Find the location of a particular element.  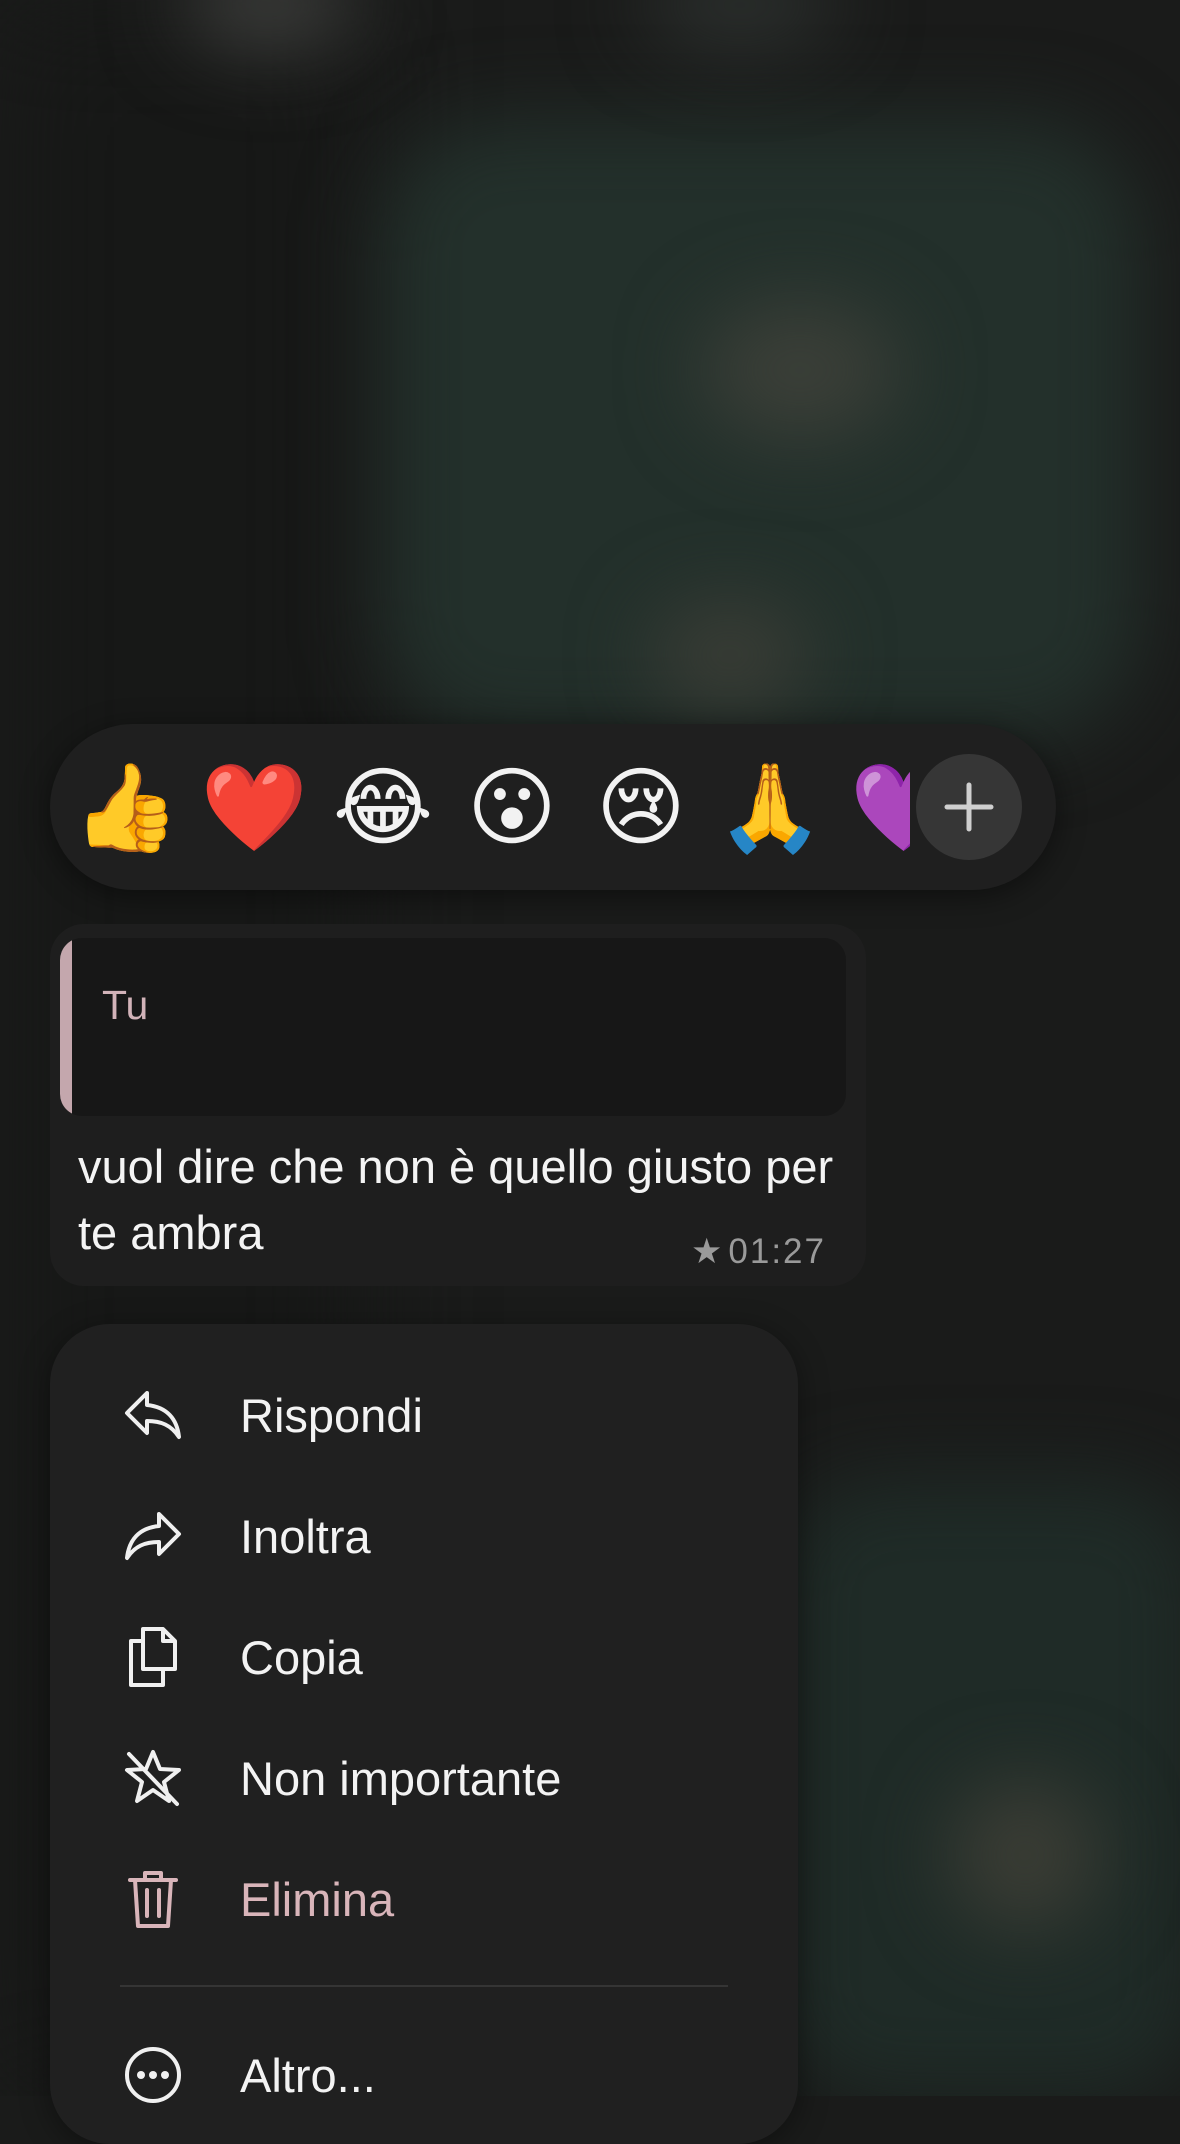

menu-item-unstar: Non importante is located at coordinates (430, 1778).